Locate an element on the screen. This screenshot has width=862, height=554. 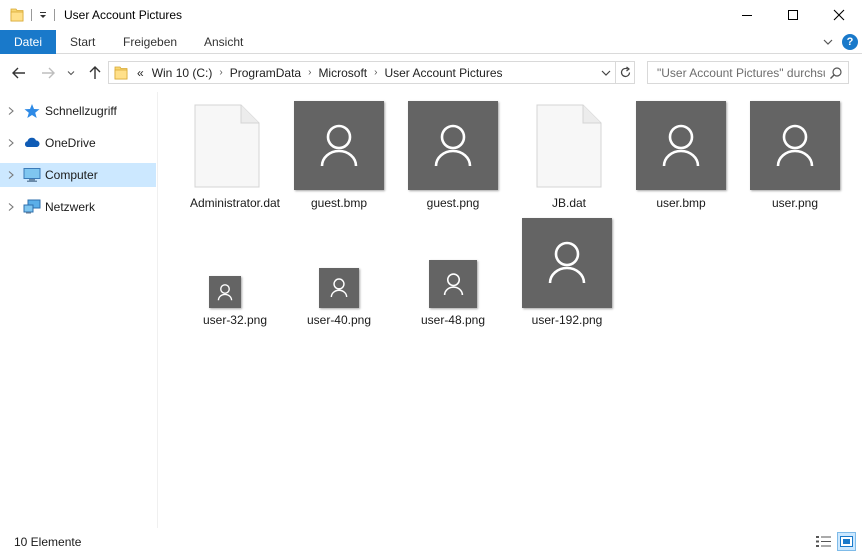
nav-item-label: OneDrive is located at coordinates (70, 143).